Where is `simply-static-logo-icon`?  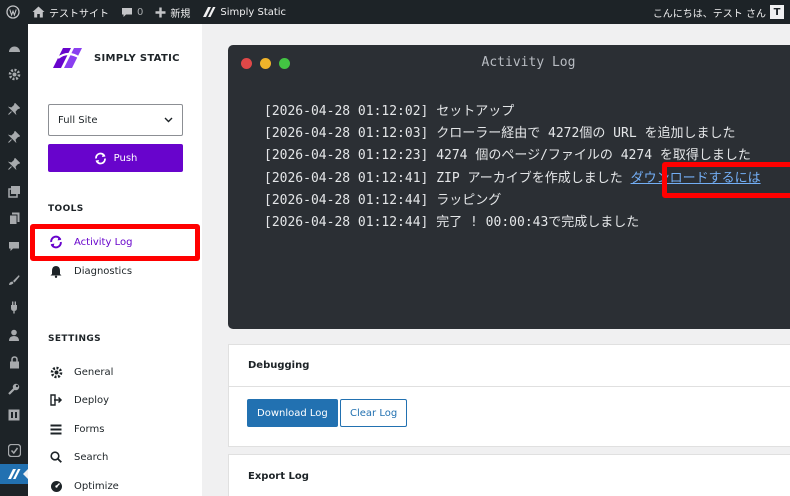 simply-static-logo-icon is located at coordinates (67, 58).